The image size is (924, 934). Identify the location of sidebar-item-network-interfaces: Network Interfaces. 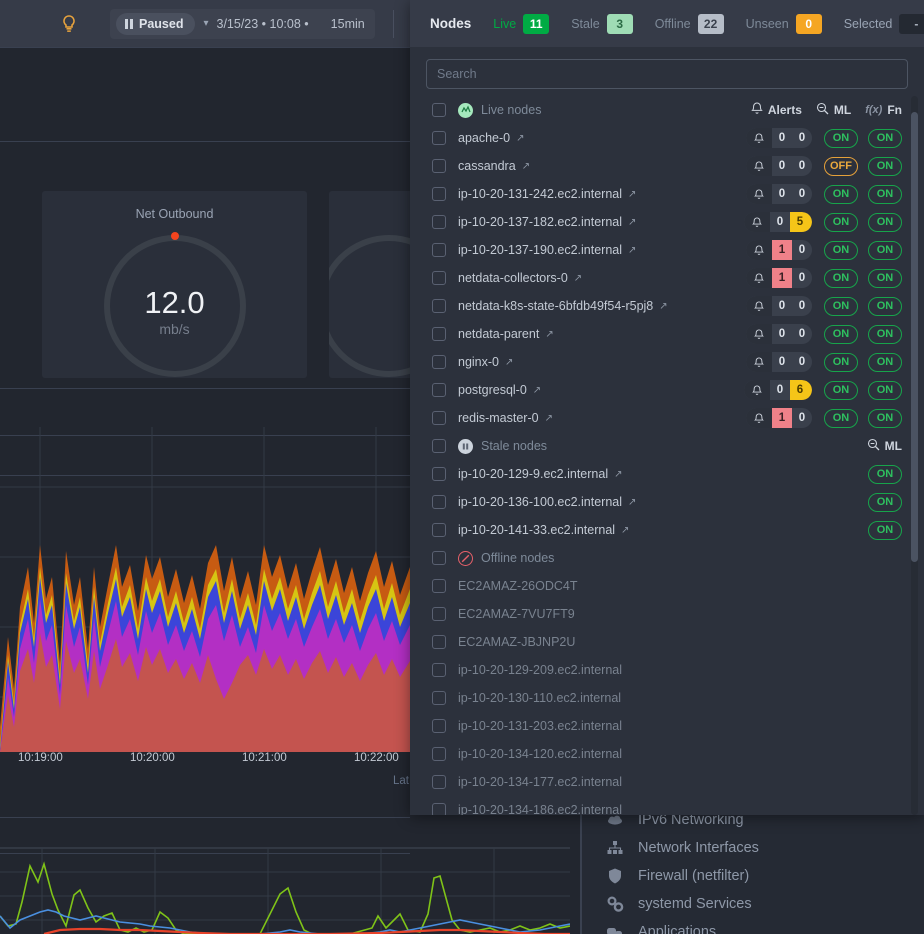
(753, 848).